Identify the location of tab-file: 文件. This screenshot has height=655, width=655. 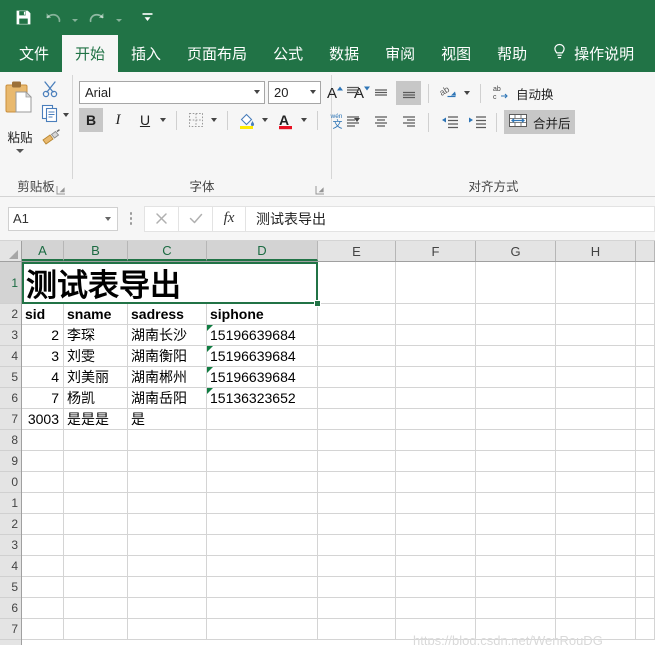
(34, 53).